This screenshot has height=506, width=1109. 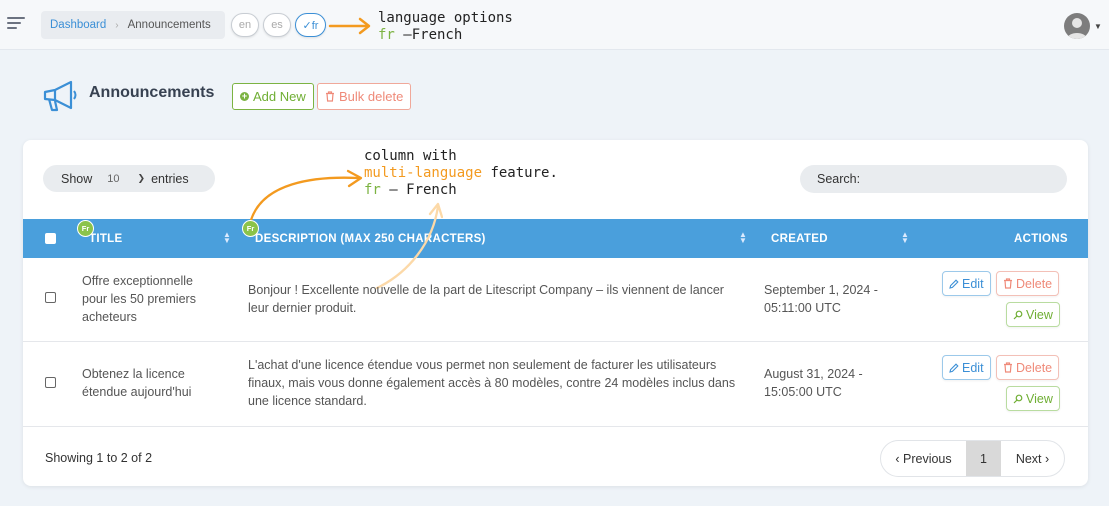 I want to click on language-switcher: en es ✓fr, so click(x=278, y=25).